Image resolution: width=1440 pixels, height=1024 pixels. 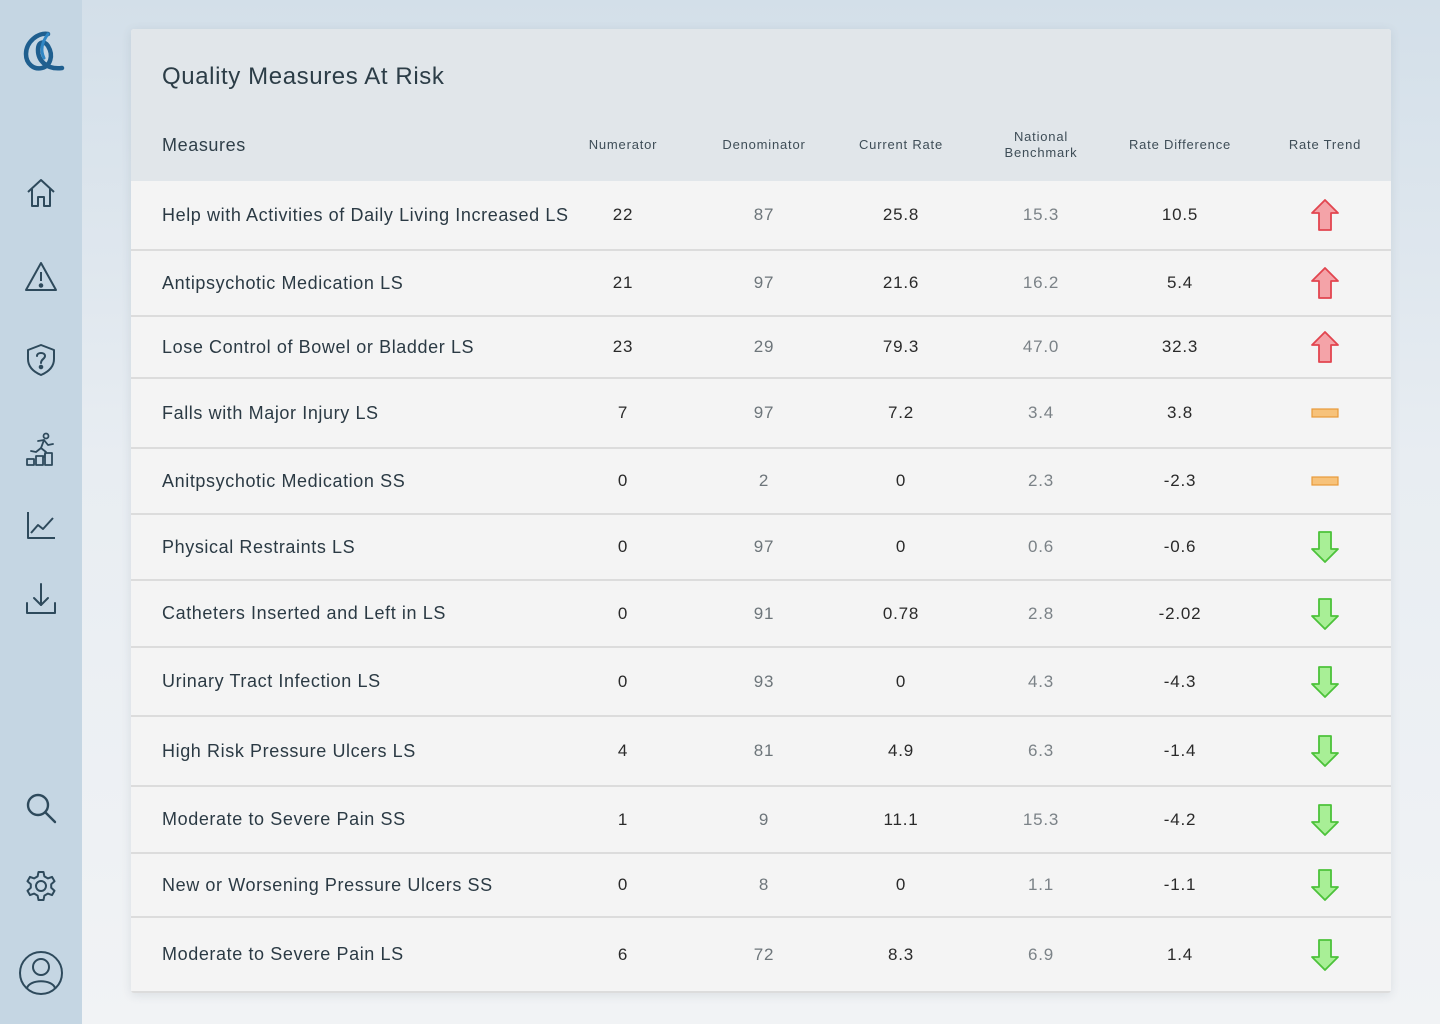 I want to click on measure-name: Moderate to Severe Pain LS, so click(x=283, y=954).